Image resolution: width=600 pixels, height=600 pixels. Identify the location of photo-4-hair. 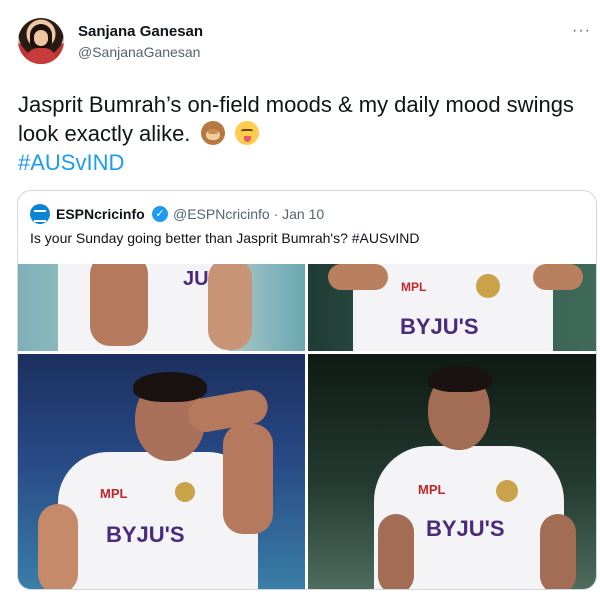
(460, 379).